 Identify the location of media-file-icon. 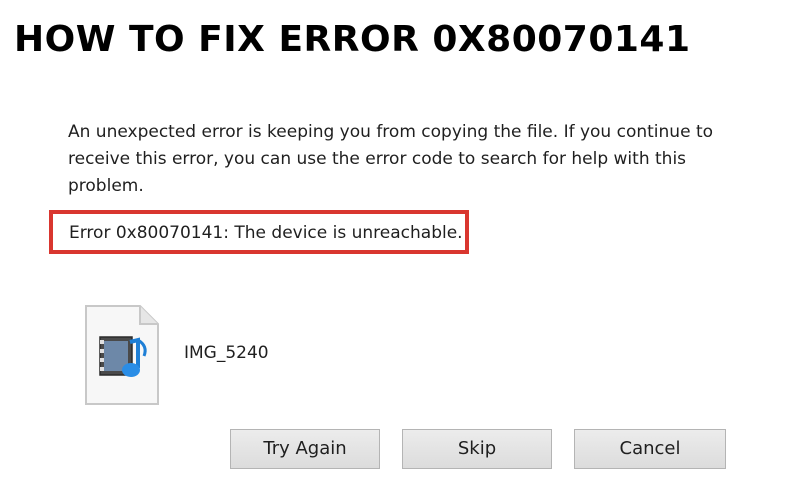
(122, 355).